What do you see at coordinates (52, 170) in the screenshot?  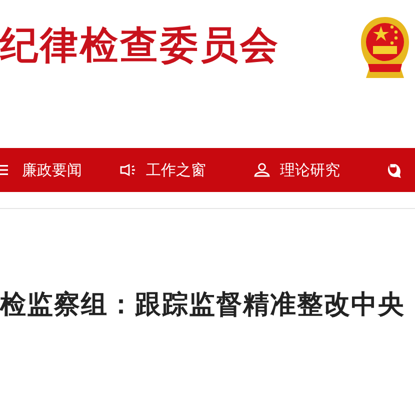 I see `nav-link: 廉政要闻` at bounding box center [52, 170].